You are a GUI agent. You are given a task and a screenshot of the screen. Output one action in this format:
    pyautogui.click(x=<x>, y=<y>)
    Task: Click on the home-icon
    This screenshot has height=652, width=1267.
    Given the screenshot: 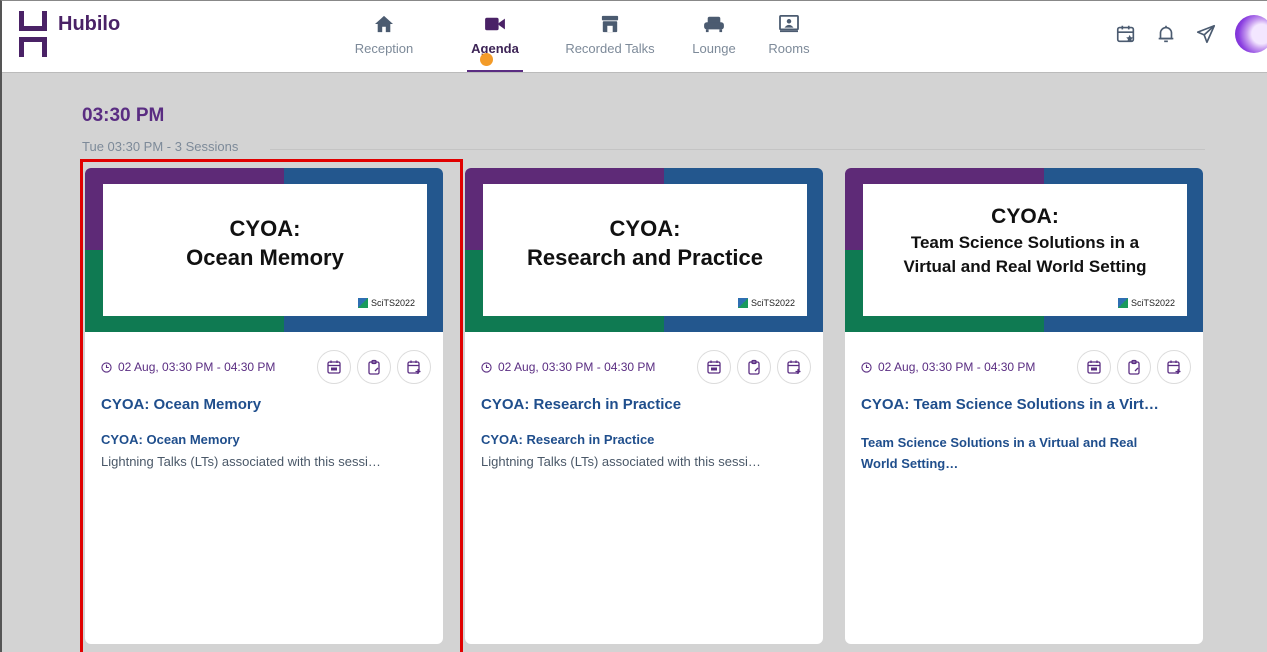 What is the action you would take?
    pyautogui.click(x=384, y=24)
    